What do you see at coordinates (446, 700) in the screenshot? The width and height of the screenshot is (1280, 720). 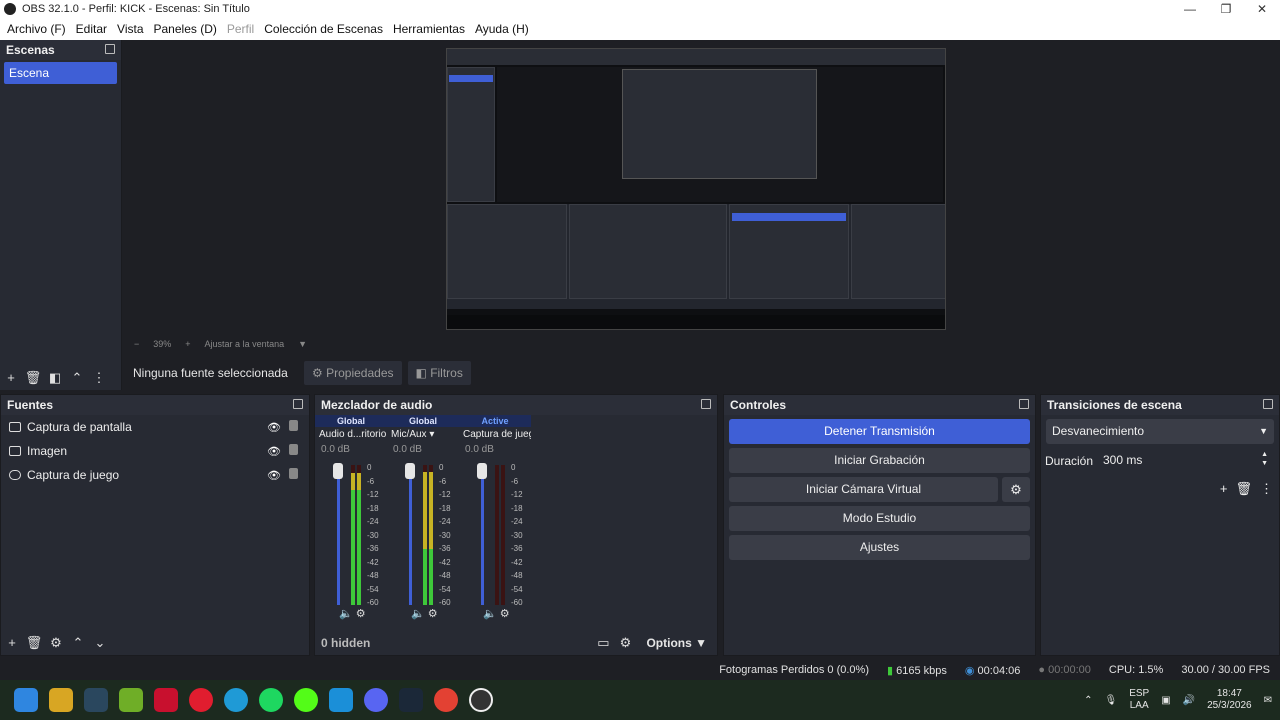 I see `chrome-icon` at bounding box center [446, 700].